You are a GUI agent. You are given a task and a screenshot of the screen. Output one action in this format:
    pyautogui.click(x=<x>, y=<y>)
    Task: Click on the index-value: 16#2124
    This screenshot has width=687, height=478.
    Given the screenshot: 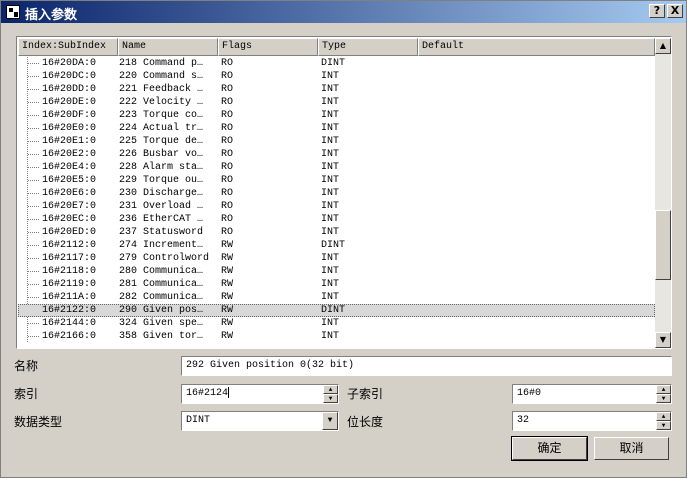 What is the action you would take?
    pyautogui.click(x=207, y=393)
    